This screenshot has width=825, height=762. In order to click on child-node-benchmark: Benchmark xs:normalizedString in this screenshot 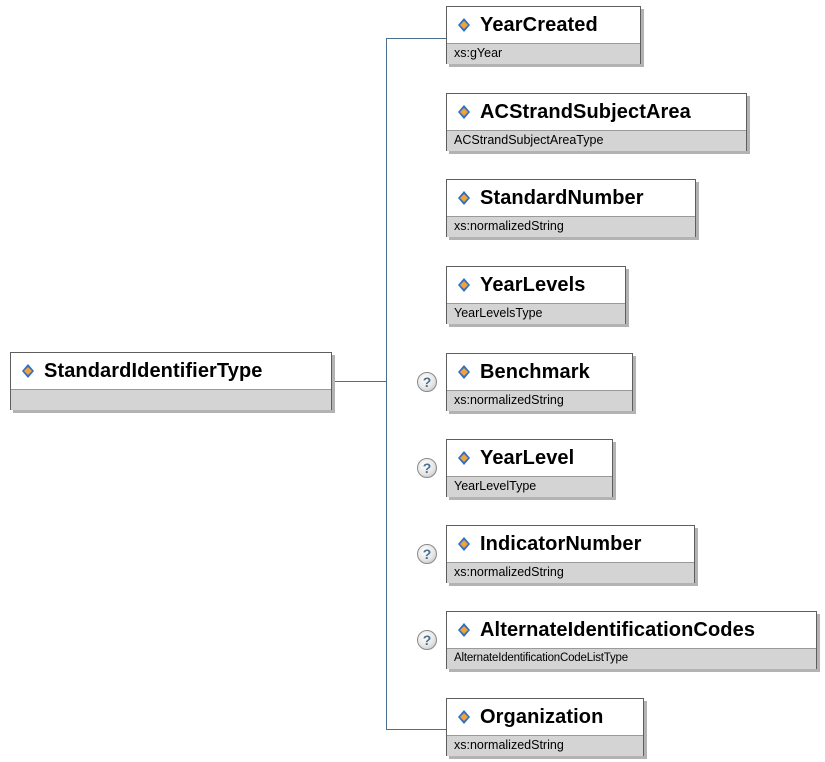, I will do `click(539, 382)`.